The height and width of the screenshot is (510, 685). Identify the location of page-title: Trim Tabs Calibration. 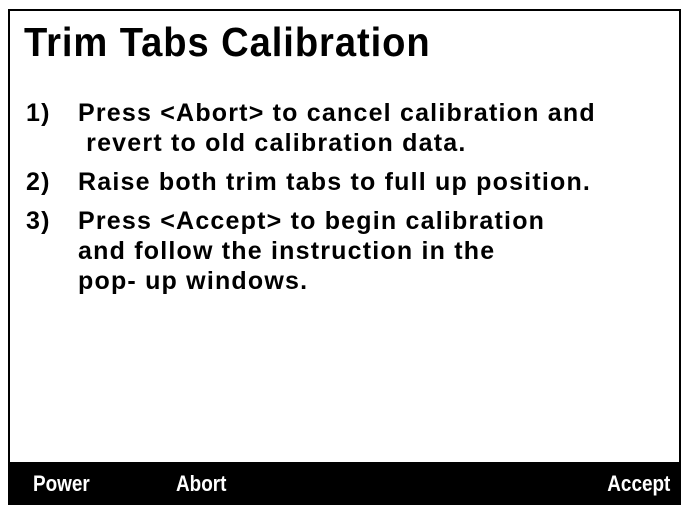
(227, 42).